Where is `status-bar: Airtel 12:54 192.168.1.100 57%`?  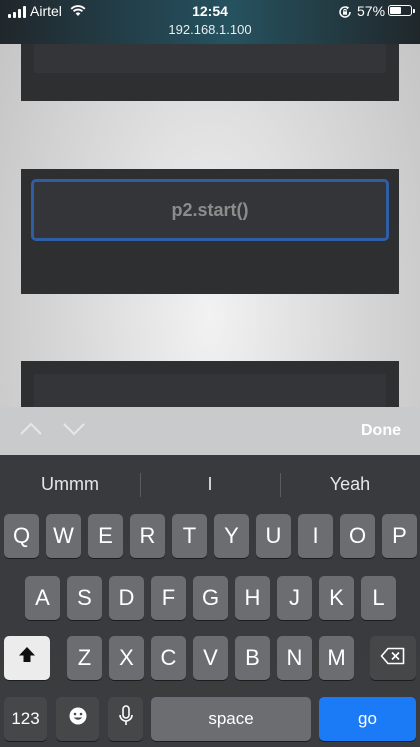
status-bar: Airtel 12:54 192.168.1.100 57% is located at coordinates (210, 22).